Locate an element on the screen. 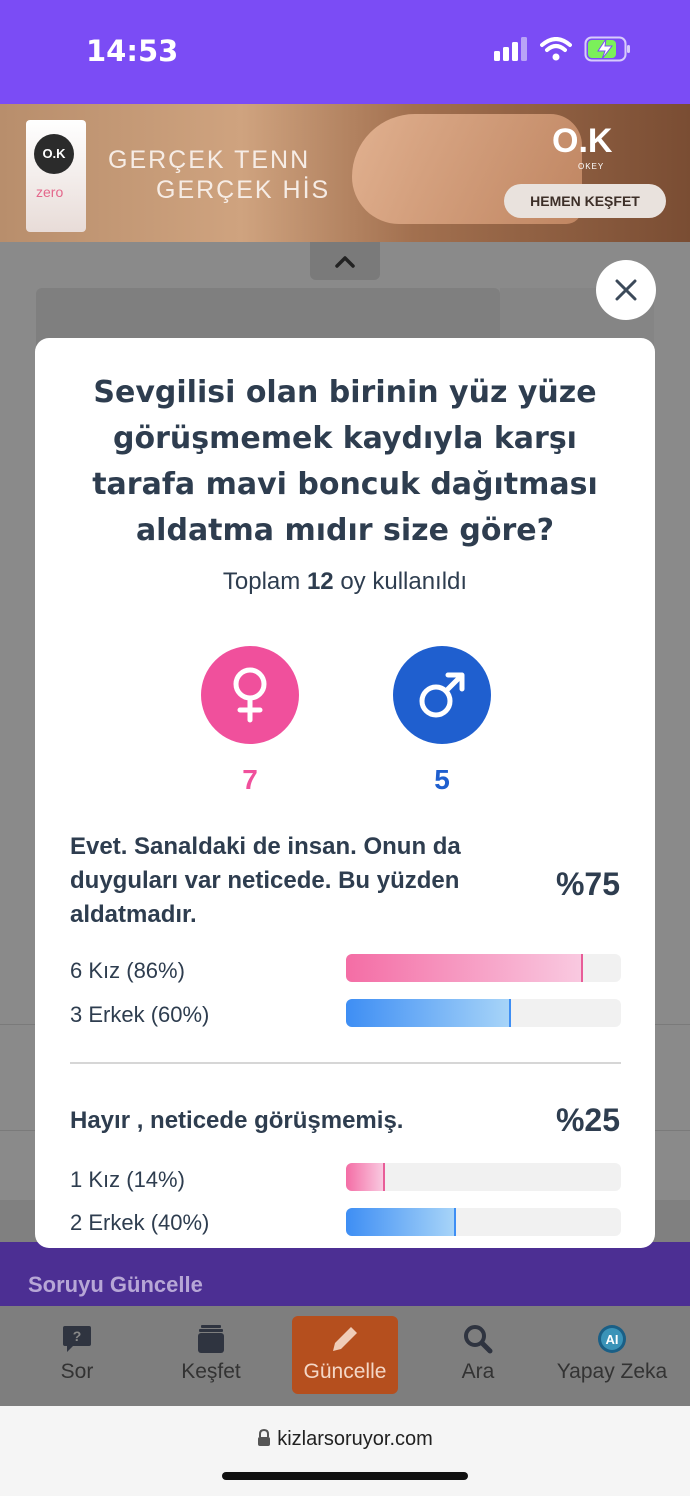  poll-total-suffix: oy kullanıldı is located at coordinates (404, 581).